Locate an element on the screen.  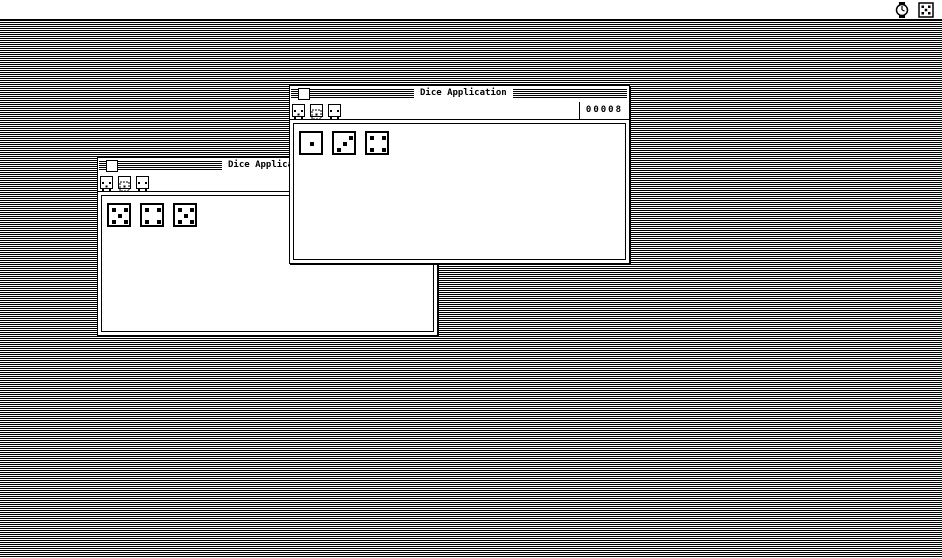
window-title: Dice Application is located at coordinates (463, 93).